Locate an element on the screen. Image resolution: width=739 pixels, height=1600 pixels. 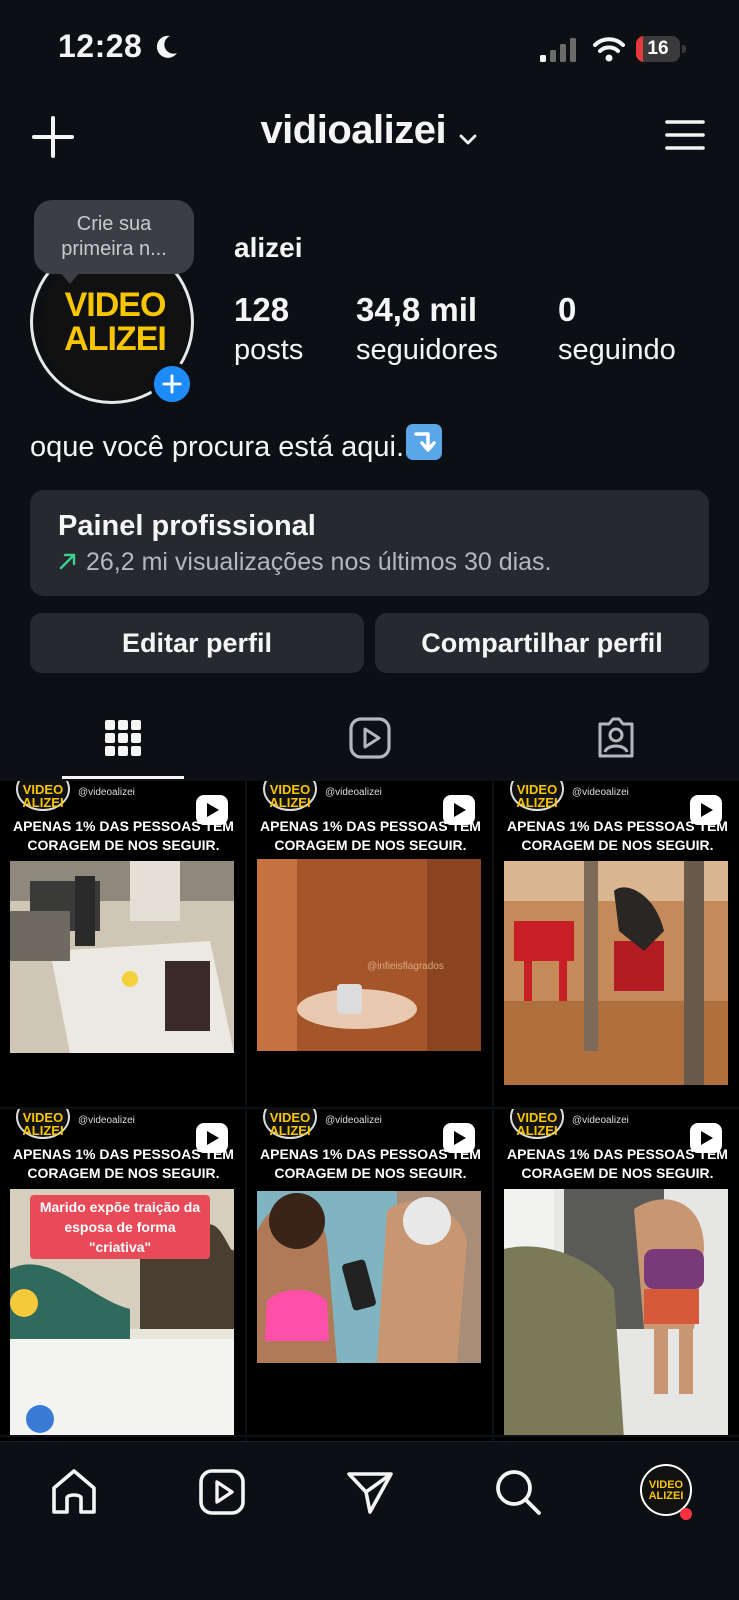
home-icon is located at coordinates (74, 1492).